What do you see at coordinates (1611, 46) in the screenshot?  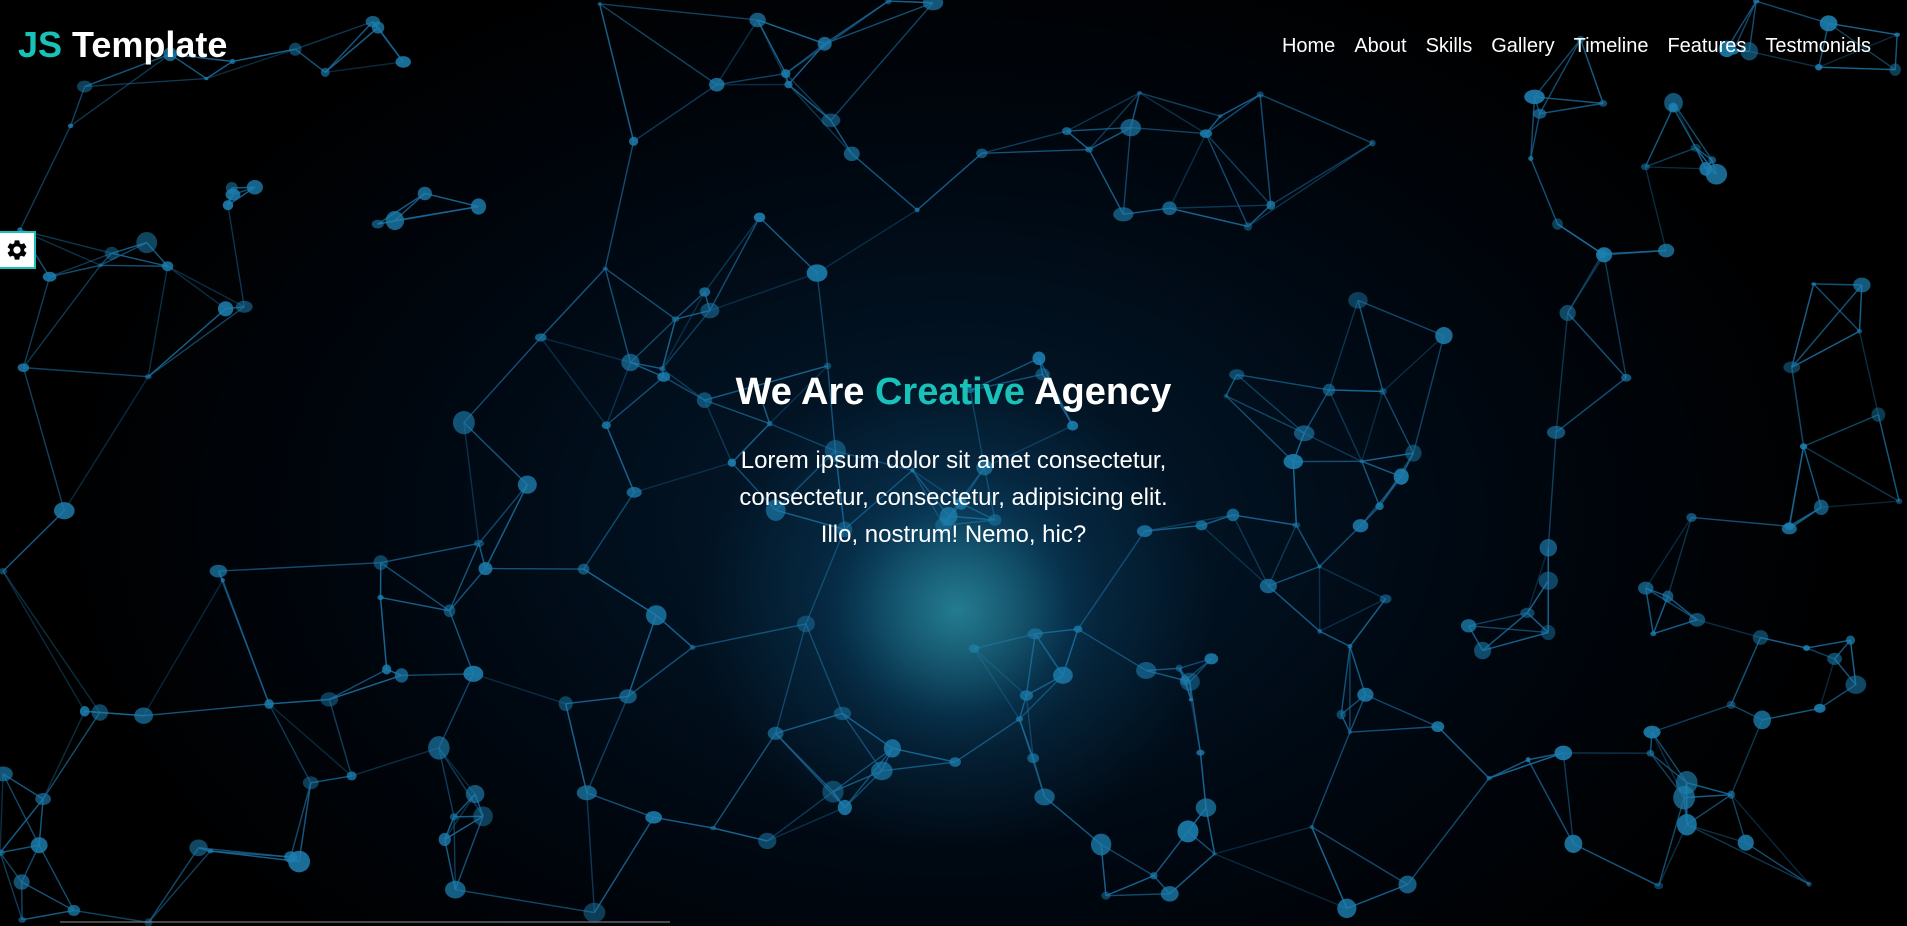 I see `nav-link-timeline: Timeline` at bounding box center [1611, 46].